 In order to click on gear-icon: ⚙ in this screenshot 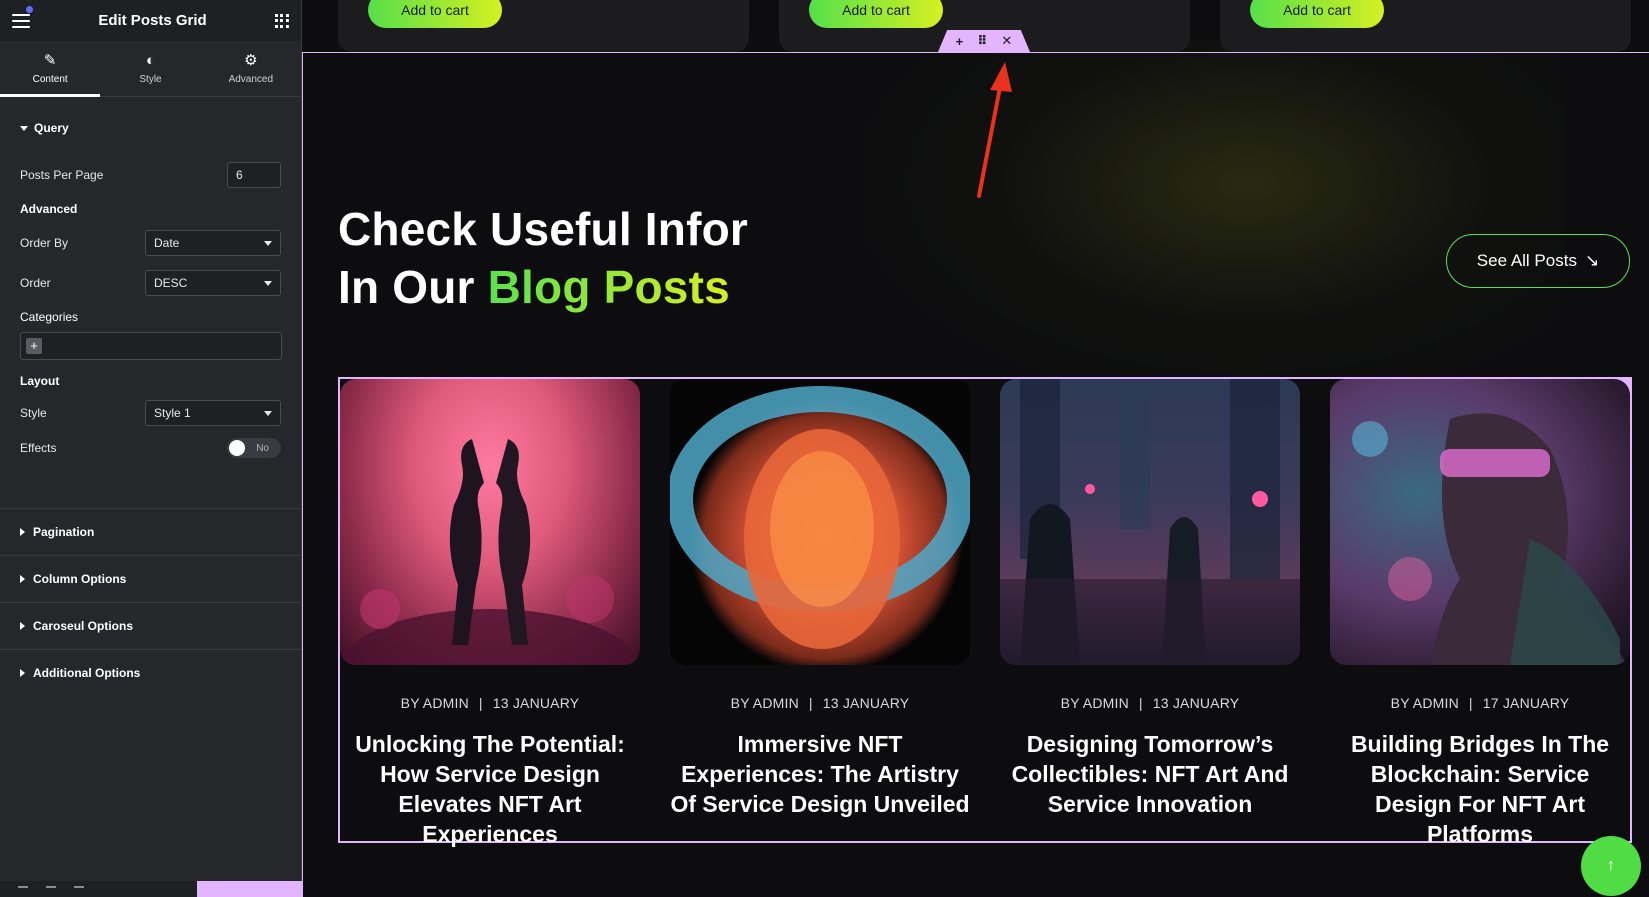, I will do `click(251, 60)`.